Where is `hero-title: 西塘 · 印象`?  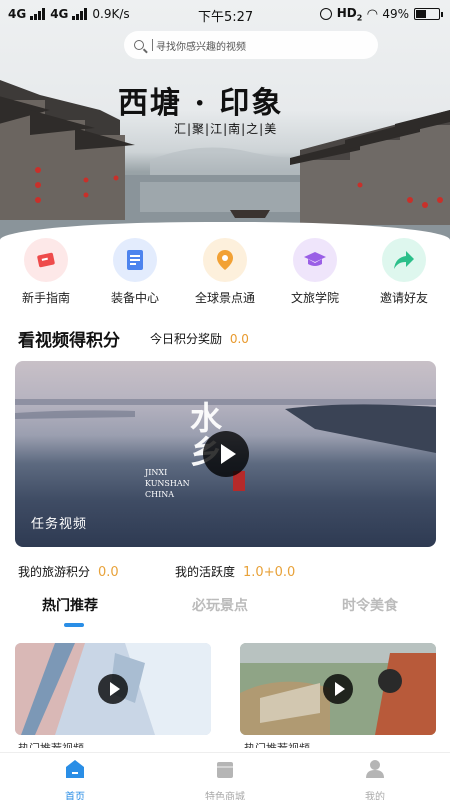 hero-title: 西塘 · 印象 is located at coordinates (201, 103).